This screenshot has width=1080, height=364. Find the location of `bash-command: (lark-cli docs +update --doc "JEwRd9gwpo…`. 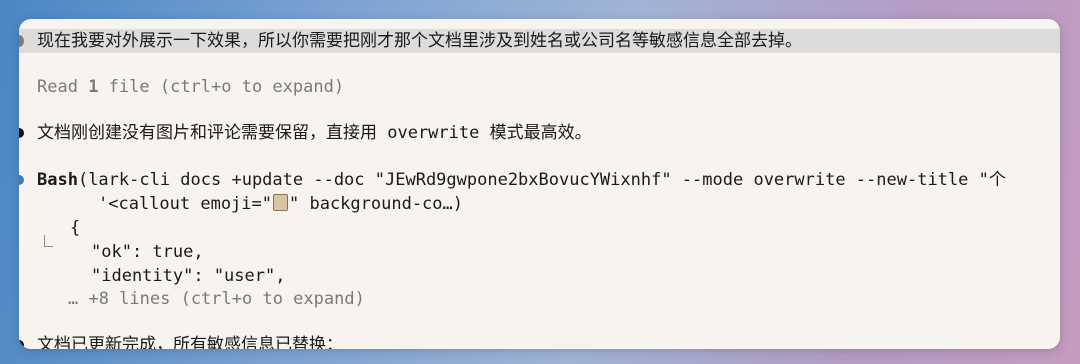

bash-command: (lark-cli docs +update --doc "JEwRd9gwpo… is located at coordinates (541, 180).